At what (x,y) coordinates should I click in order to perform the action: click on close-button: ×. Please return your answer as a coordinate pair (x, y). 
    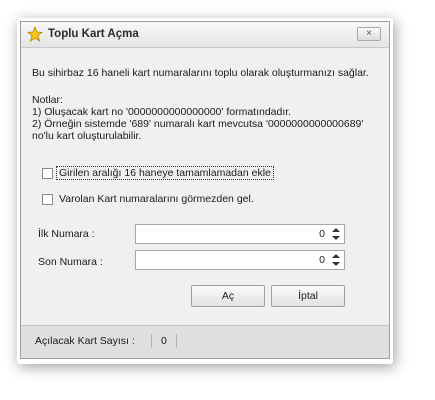
    Looking at the image, I should click on (369, 34).